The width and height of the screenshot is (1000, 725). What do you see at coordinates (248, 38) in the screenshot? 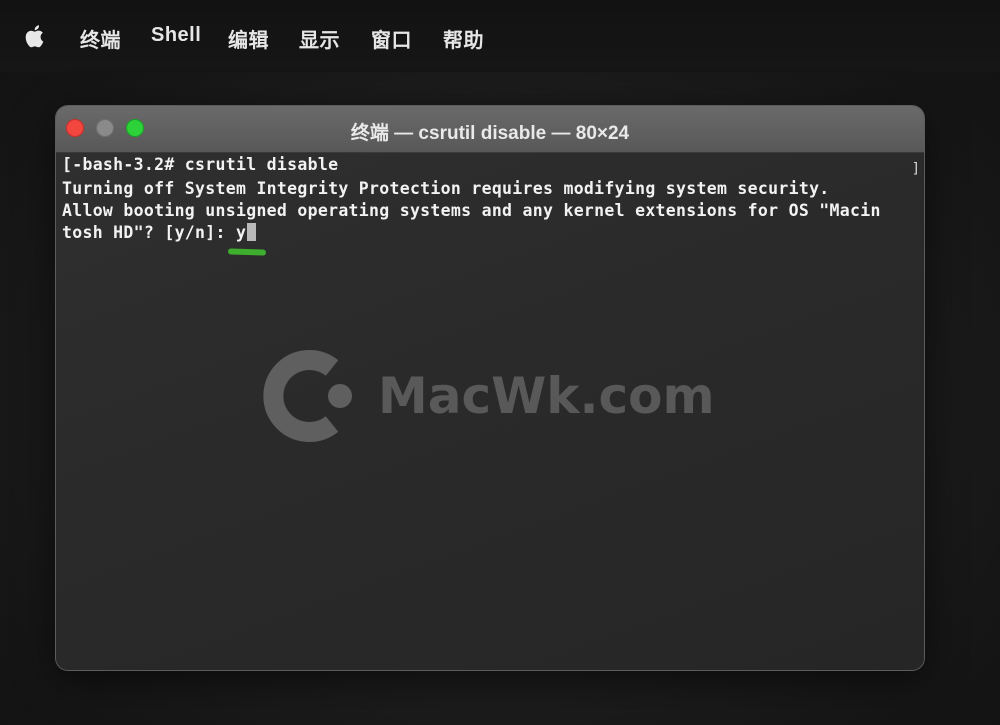
I see `menu-edit: 编辑` at bounding box center [248, 38].